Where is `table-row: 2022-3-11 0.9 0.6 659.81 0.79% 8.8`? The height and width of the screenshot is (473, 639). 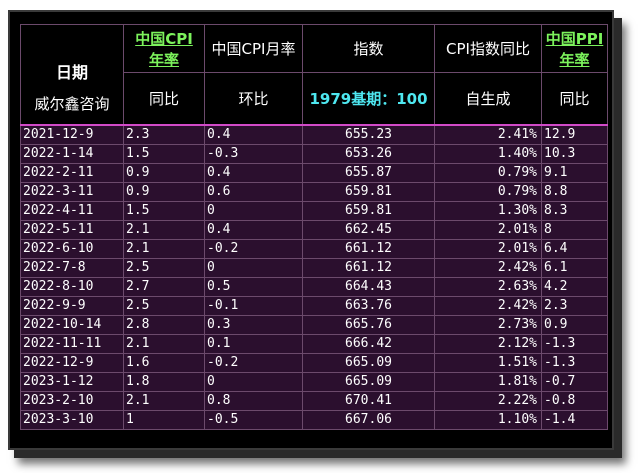 table-row: 2022-3-11 0.9 0.6 659.81 0.79% 8.8 is located at coordinates (314, 191).